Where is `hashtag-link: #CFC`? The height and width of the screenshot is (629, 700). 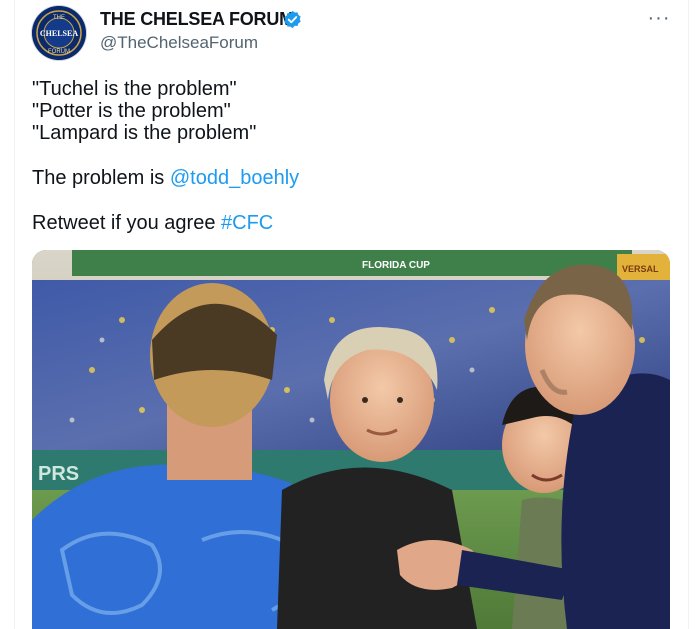 hashtag-link: #CFC is located at coordinates (247, 223).